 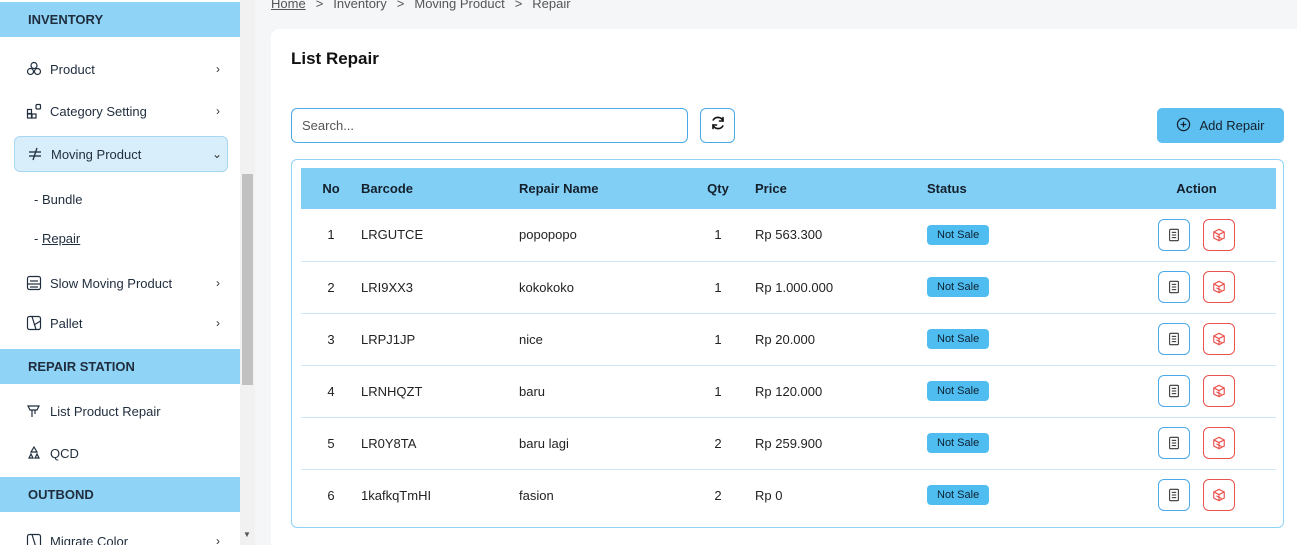 What do you see at coordinates (459, 5) in the screenshot?
I see `breadcrumb-moving-product: Moving Product` at bounding box center [459, 5].